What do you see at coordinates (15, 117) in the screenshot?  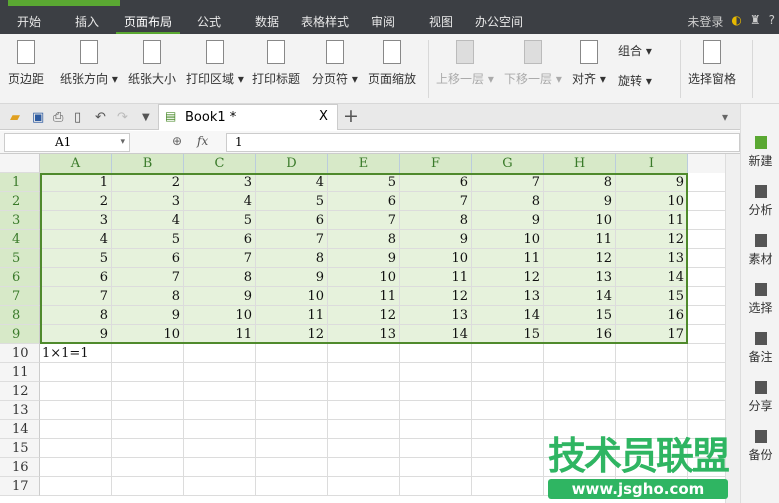 I see `open-icon: ▰` at bounding box center [15, 117].